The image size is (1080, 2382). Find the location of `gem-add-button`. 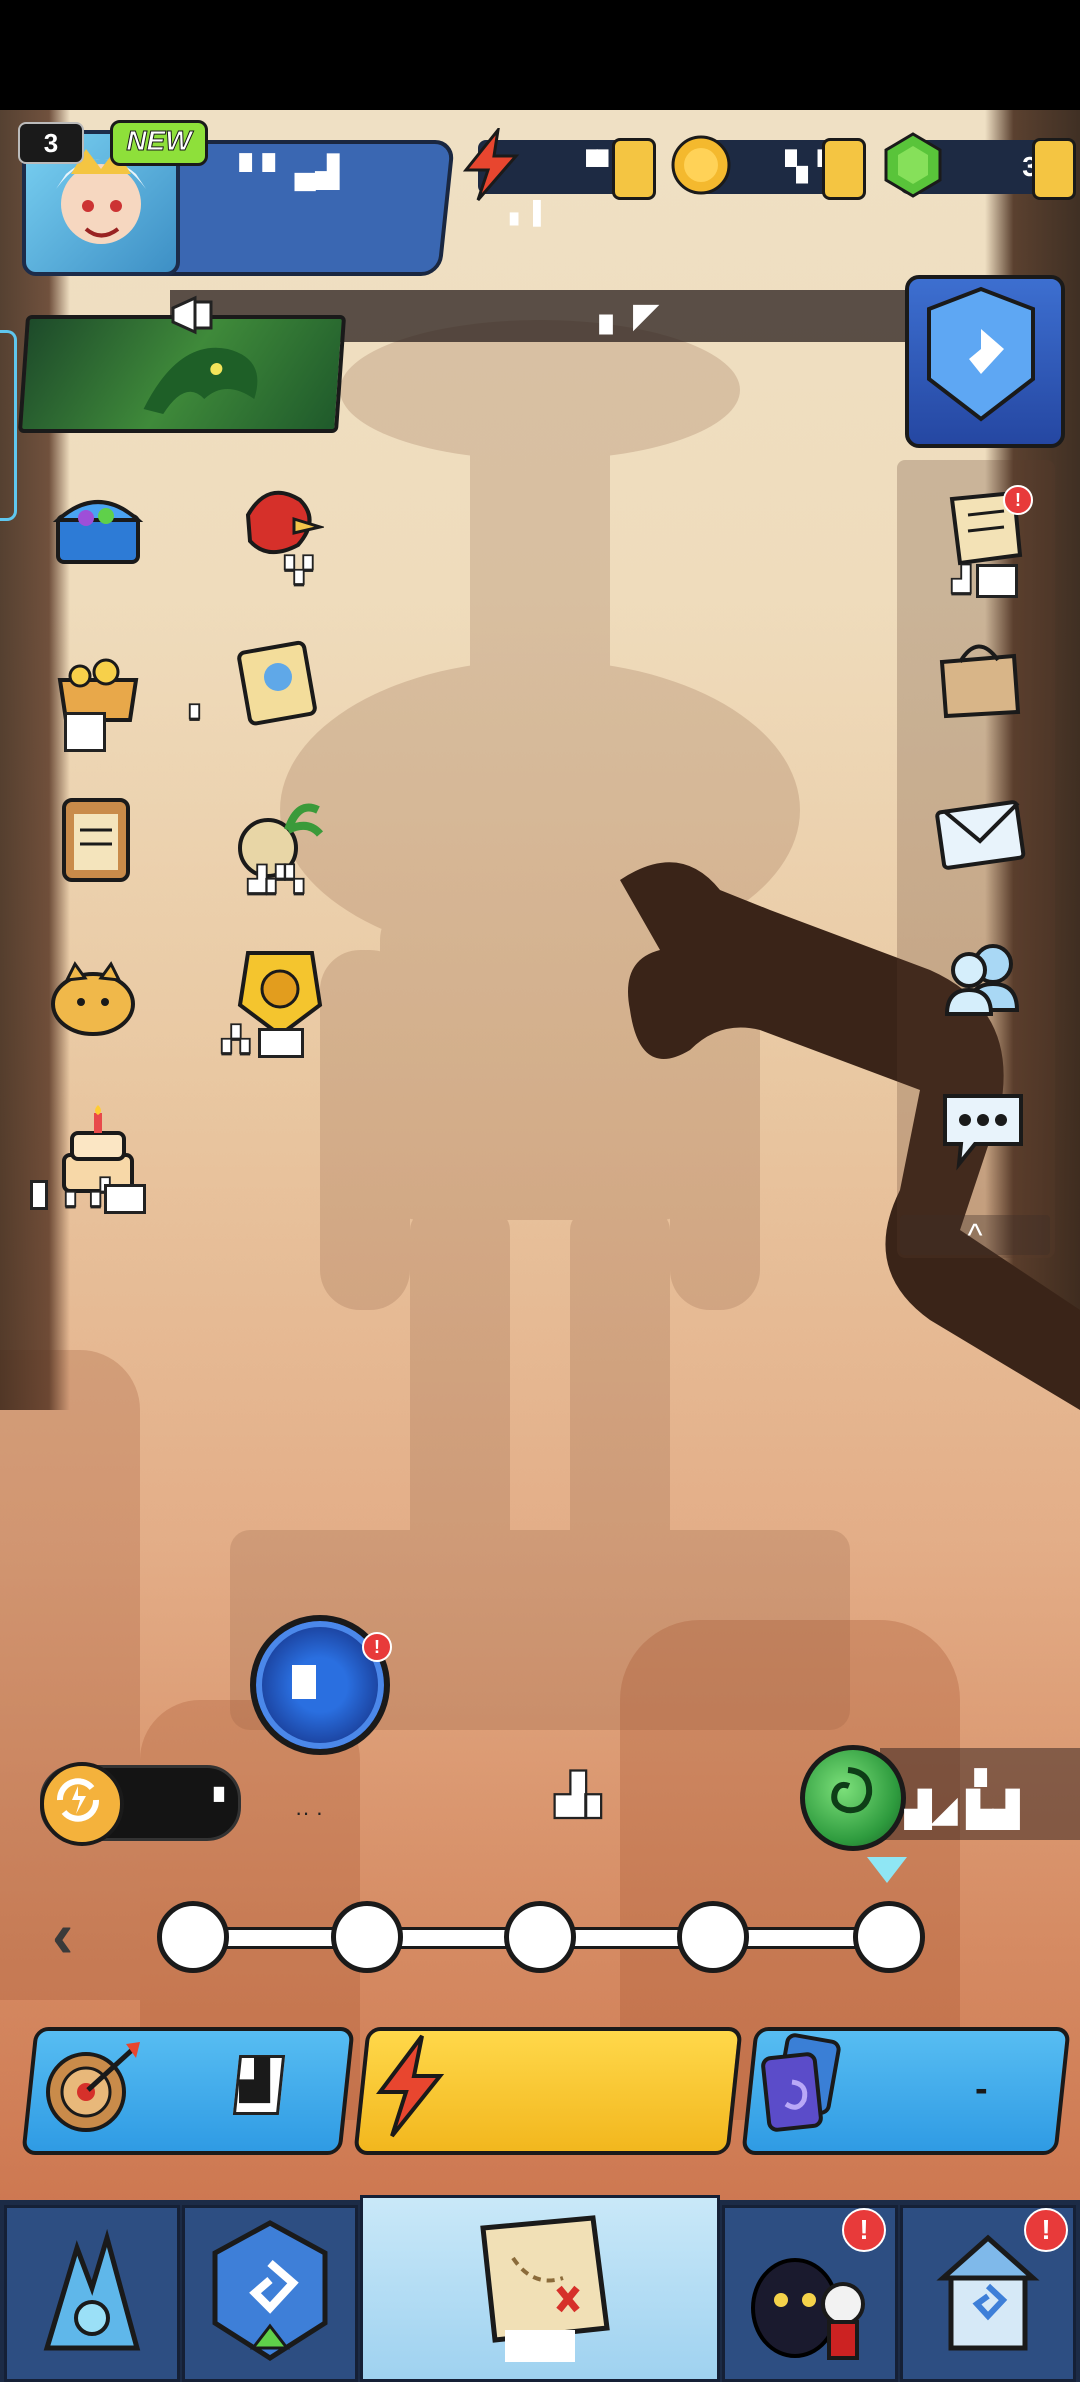

gem-add-button is located at coordinates (1054, 169).